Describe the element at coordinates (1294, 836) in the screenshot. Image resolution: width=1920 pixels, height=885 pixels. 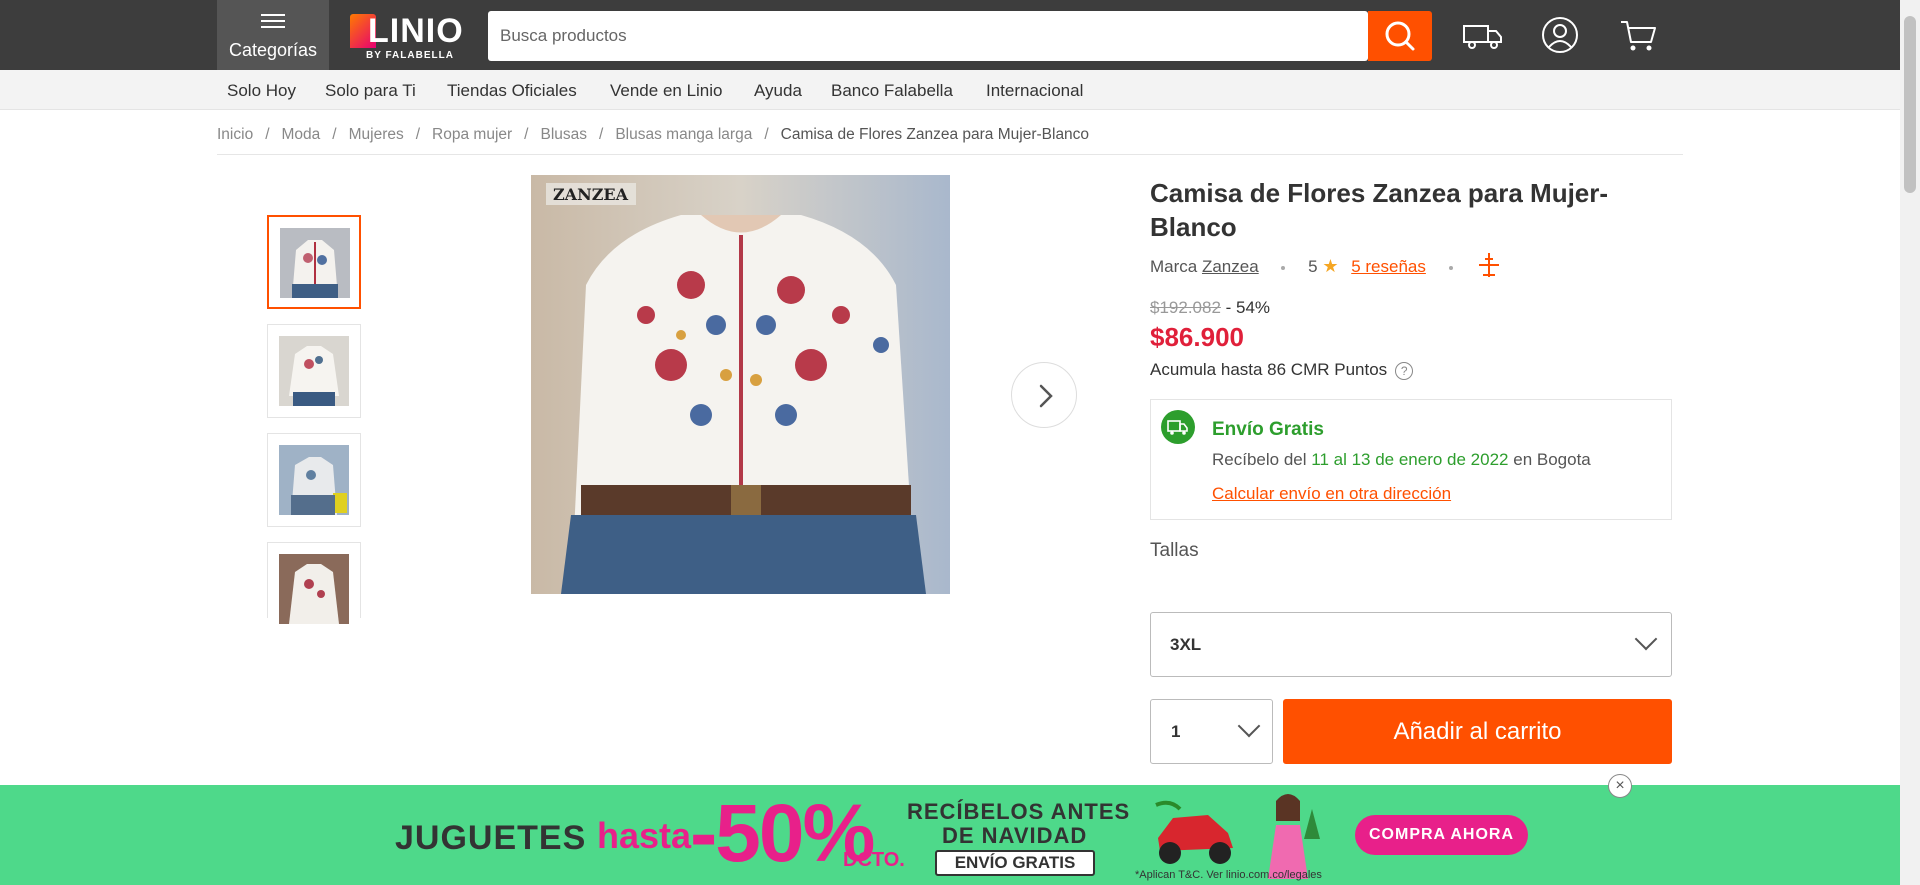
I see `doll-image` at that location.